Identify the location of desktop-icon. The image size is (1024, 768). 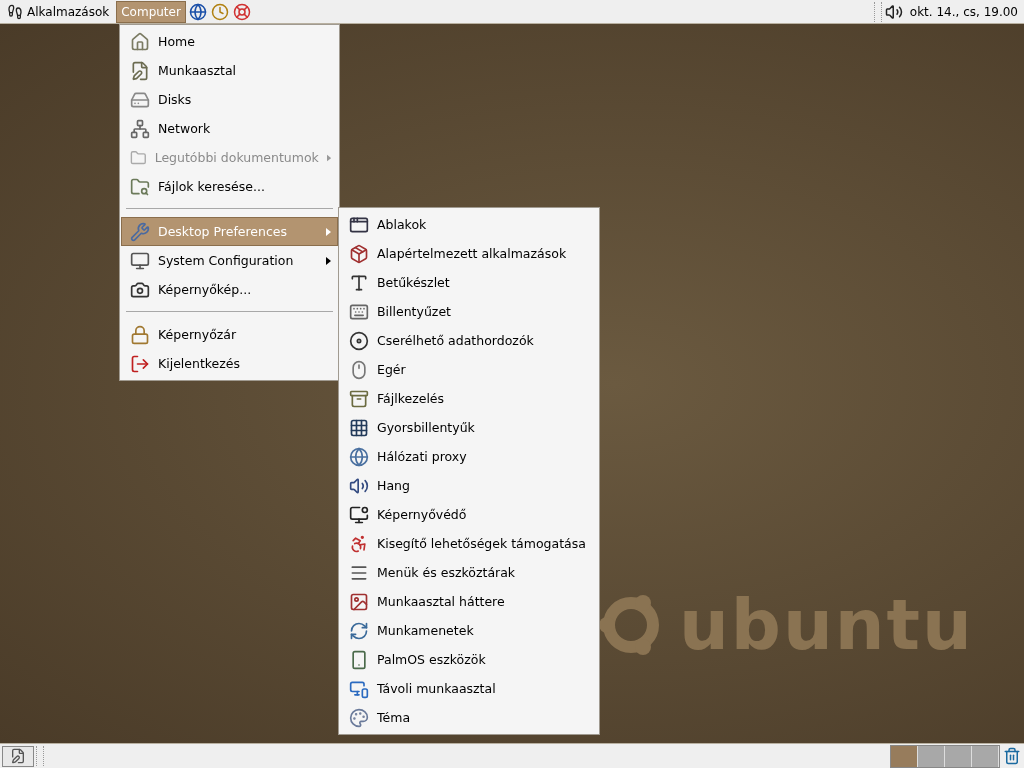
(18, 756).